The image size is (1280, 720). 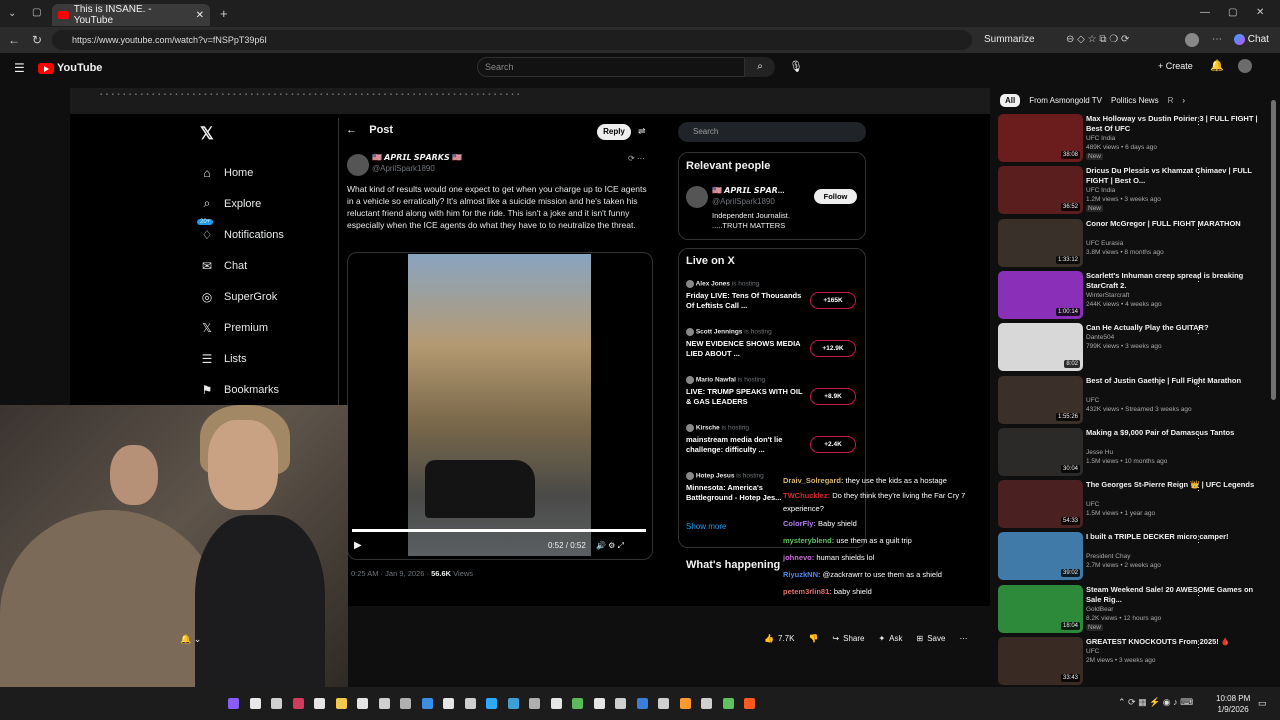 What do you see at coordinates (1100, 190) in the screenshot?
I see `video-channel: UFC India` at bounding box center [1100, 190].